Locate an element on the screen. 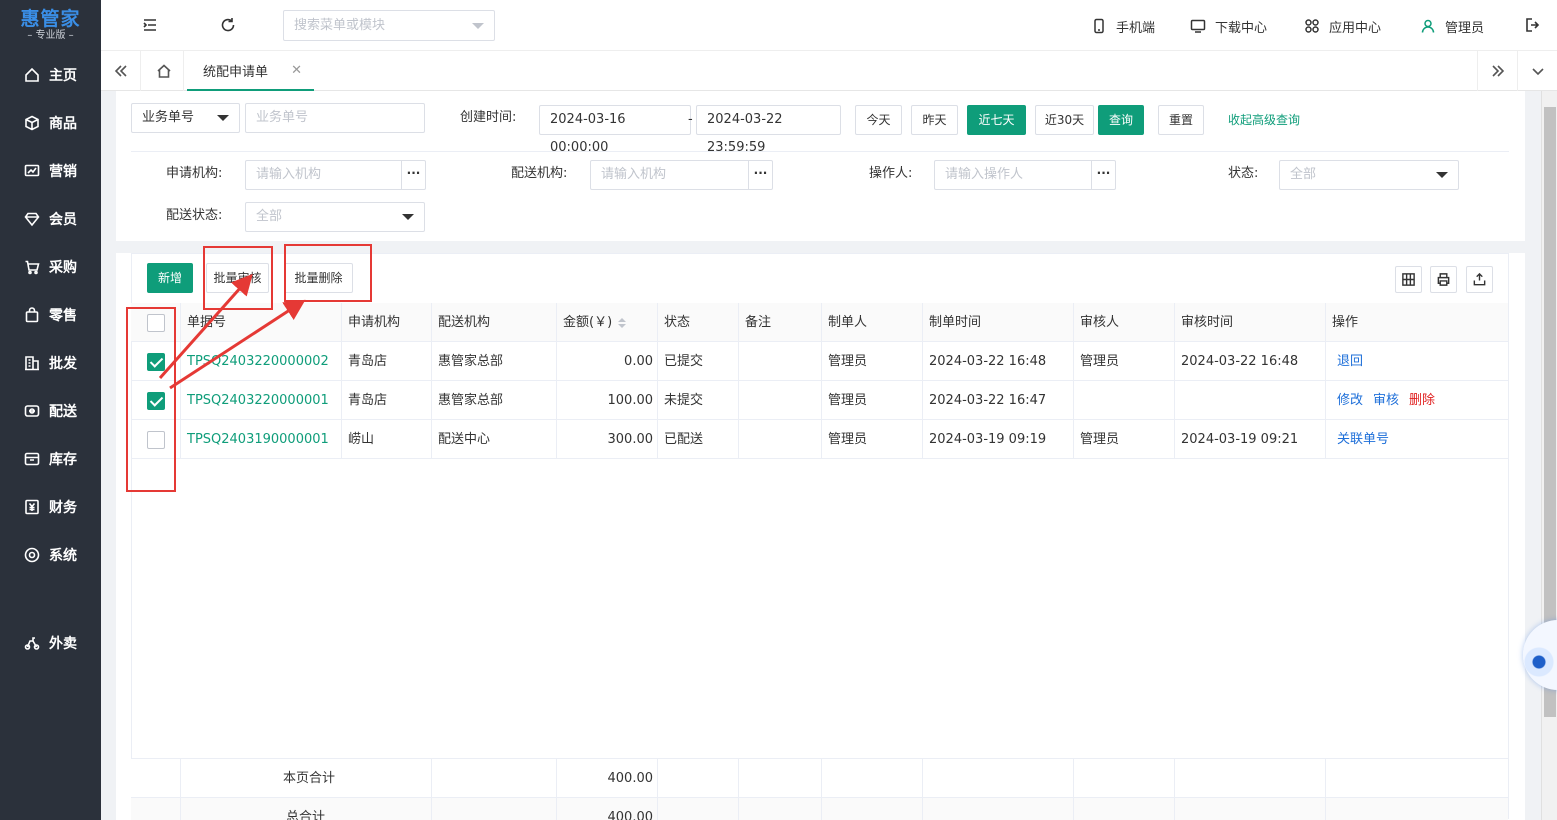 This screenshot has width=1557, height=820. ship-status-select: 全部 is located at coordinates (335, 217).